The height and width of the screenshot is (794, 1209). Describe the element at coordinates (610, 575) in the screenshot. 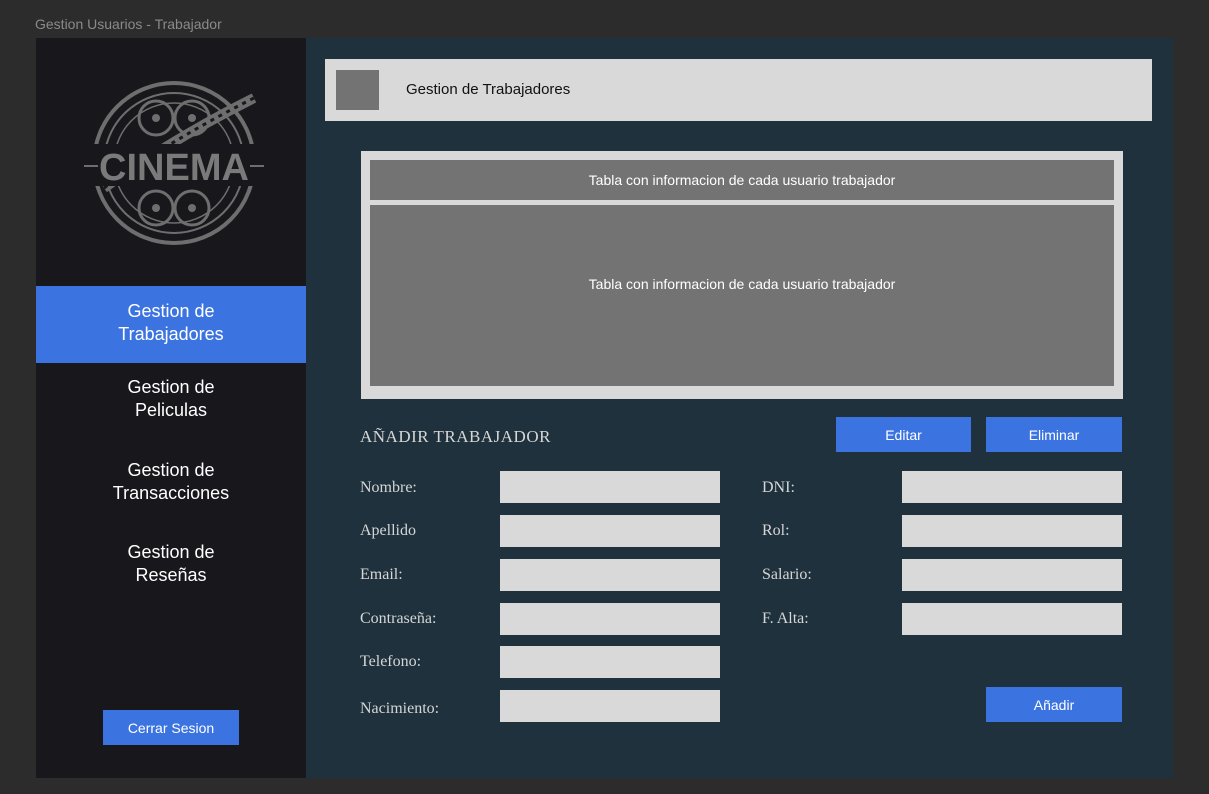

I see `email-field` at that location.